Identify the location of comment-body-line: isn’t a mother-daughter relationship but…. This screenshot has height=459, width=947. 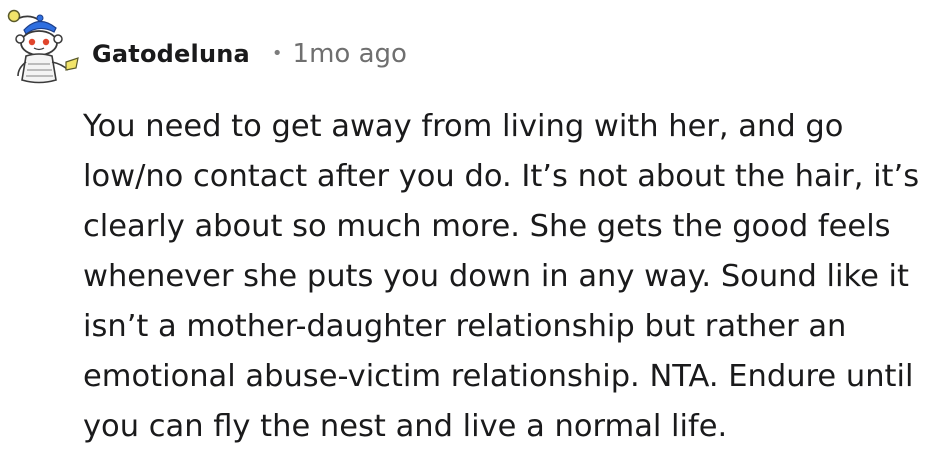
(465, 326).